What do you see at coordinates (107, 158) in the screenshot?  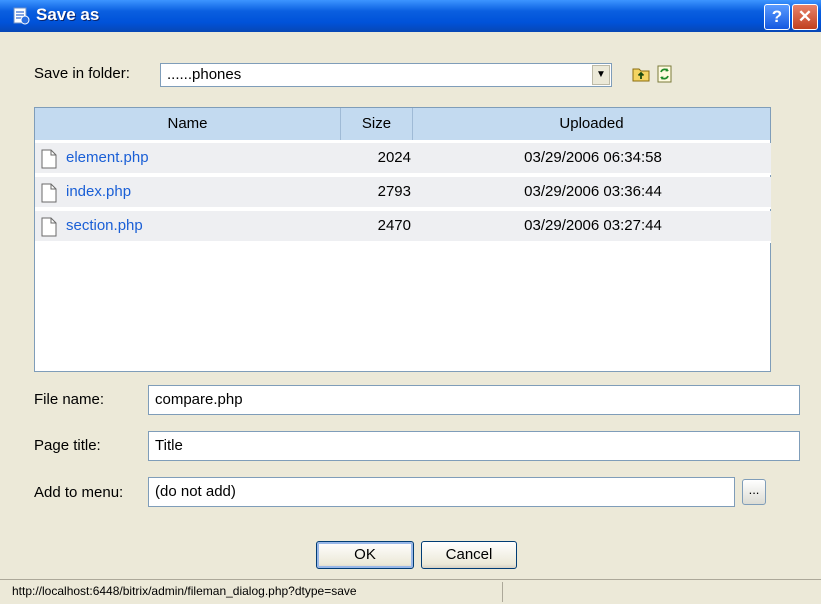 I see `file-name: element.php` at bounding box center [107, 158].